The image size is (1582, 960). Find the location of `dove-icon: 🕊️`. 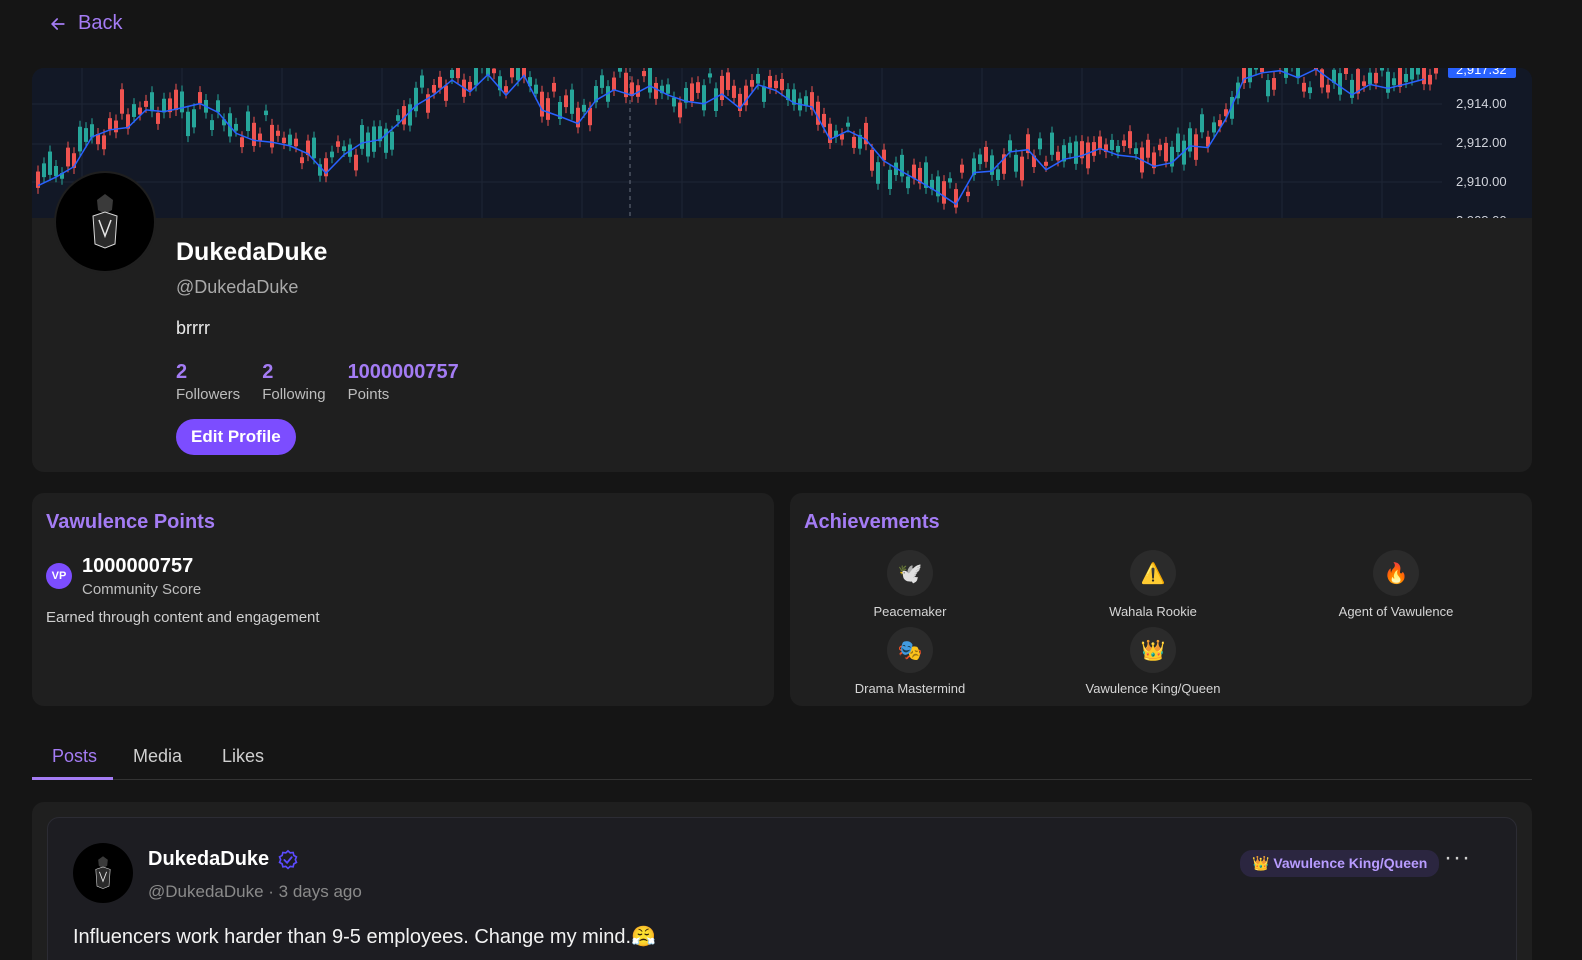

dove-icon: 🕊️ is located at coordinates (910, 573).